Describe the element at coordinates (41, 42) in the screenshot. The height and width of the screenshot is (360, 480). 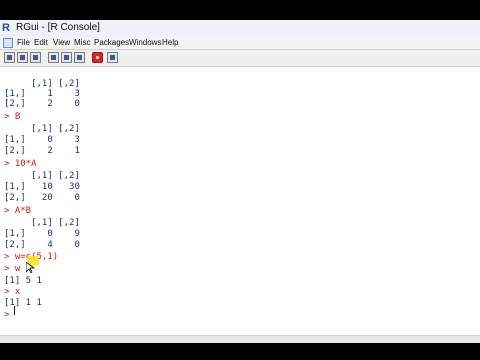
I see `menu-edit: Edit` at that location.